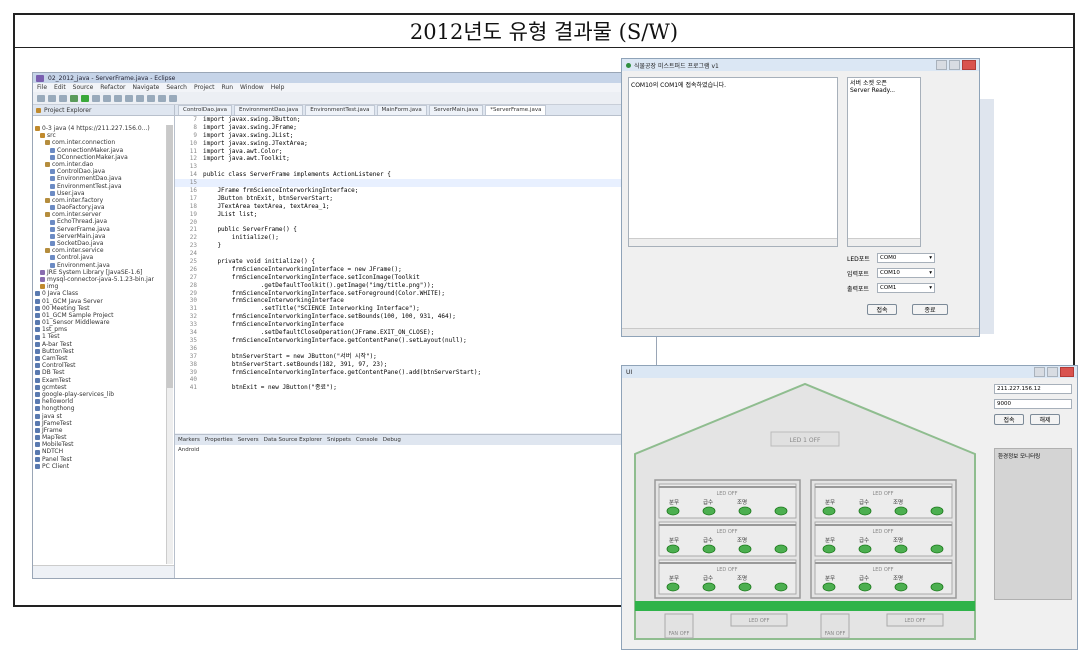  I want to click on menu-item: Run, so click(228, 87).